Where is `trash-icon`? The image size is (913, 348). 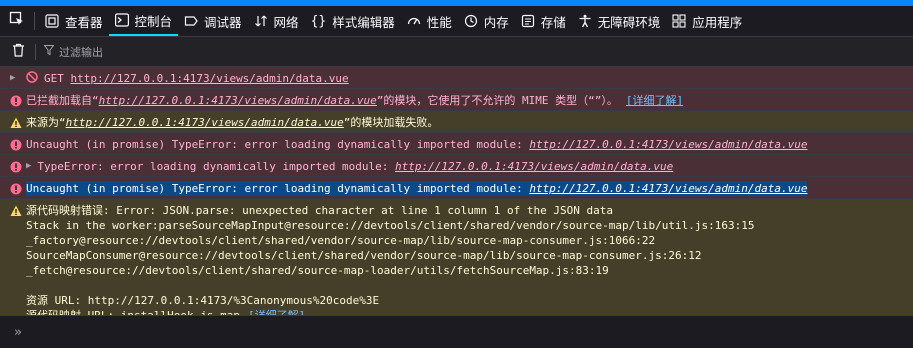 trash-icon is located at coordinates (18, 51).